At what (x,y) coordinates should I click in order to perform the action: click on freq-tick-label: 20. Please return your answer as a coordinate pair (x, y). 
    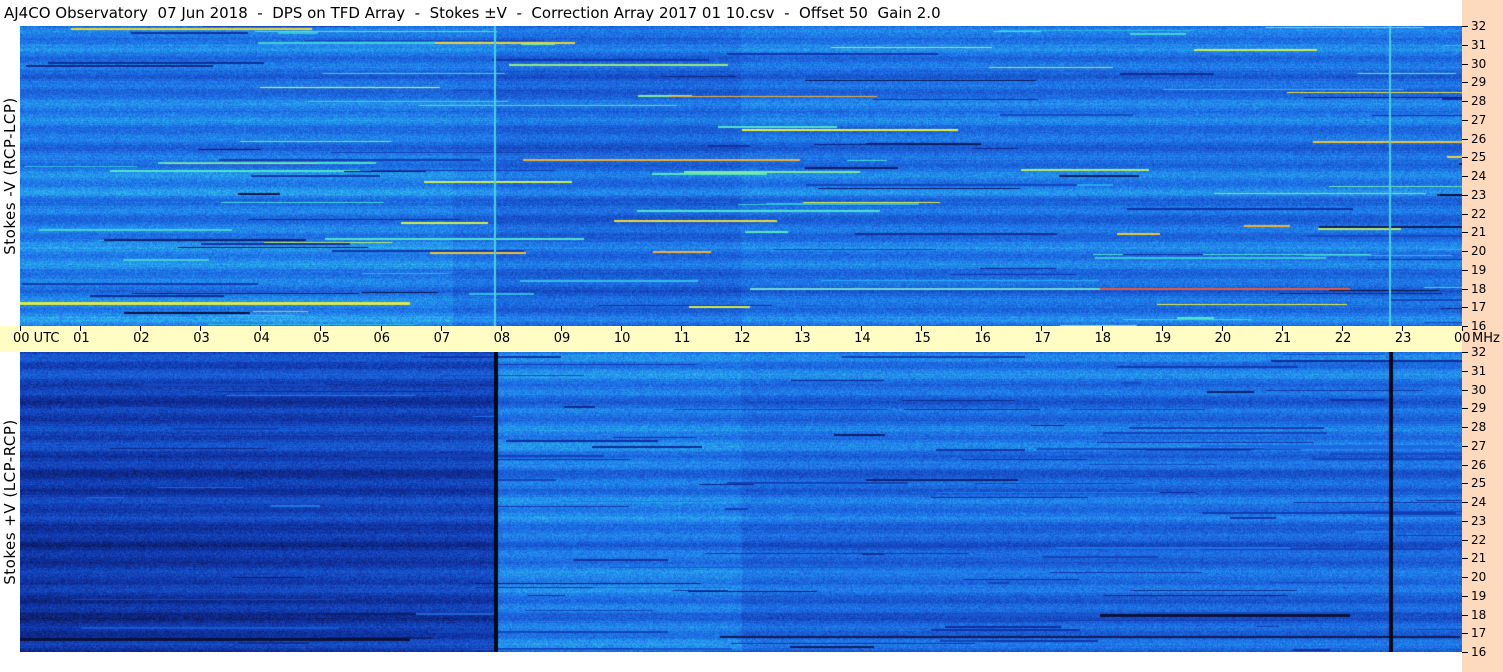
    Looking at the image, I should click on (1479, 251).